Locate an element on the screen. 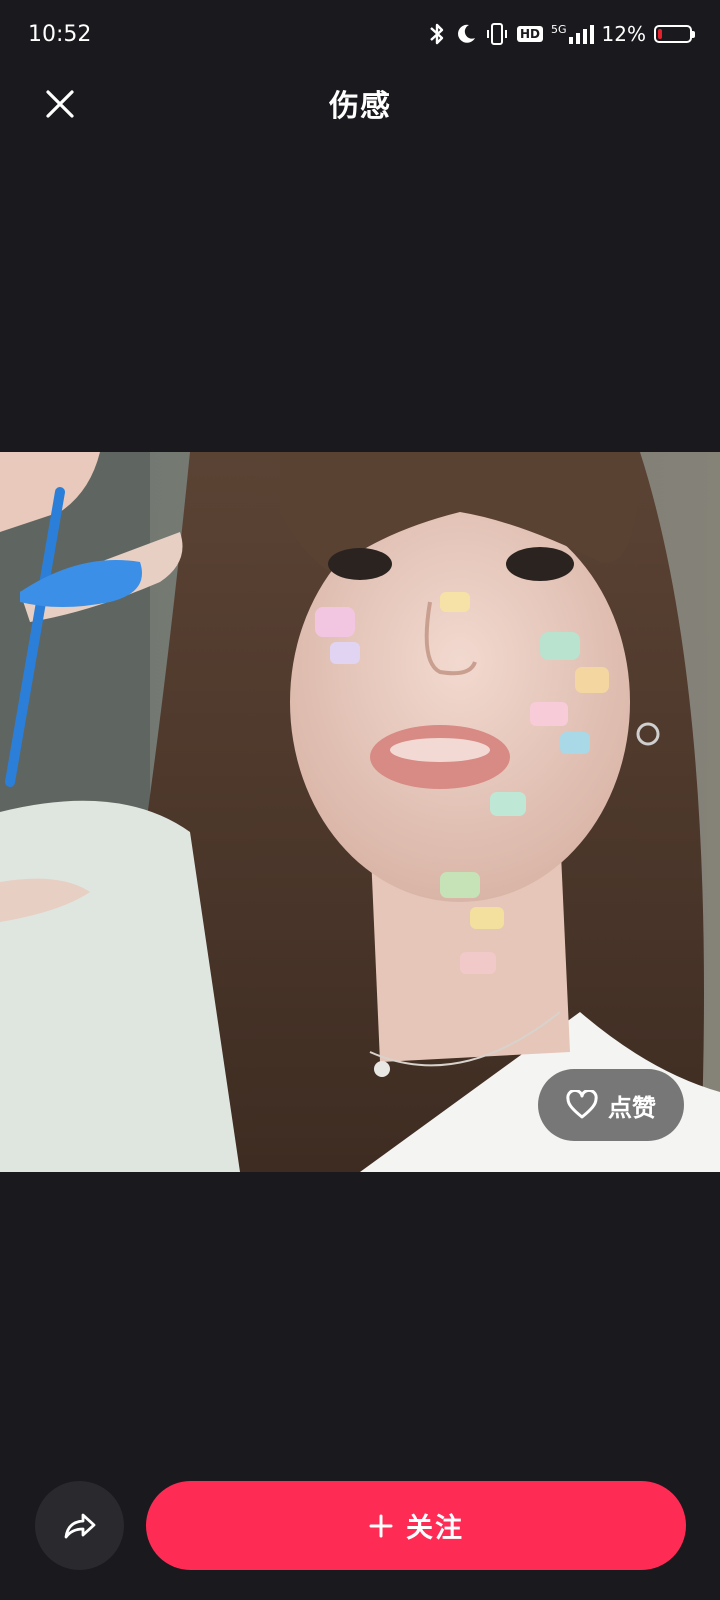 The image size is (720, 1600). top-nav: 伤感 is located at coordinates (360, 103).